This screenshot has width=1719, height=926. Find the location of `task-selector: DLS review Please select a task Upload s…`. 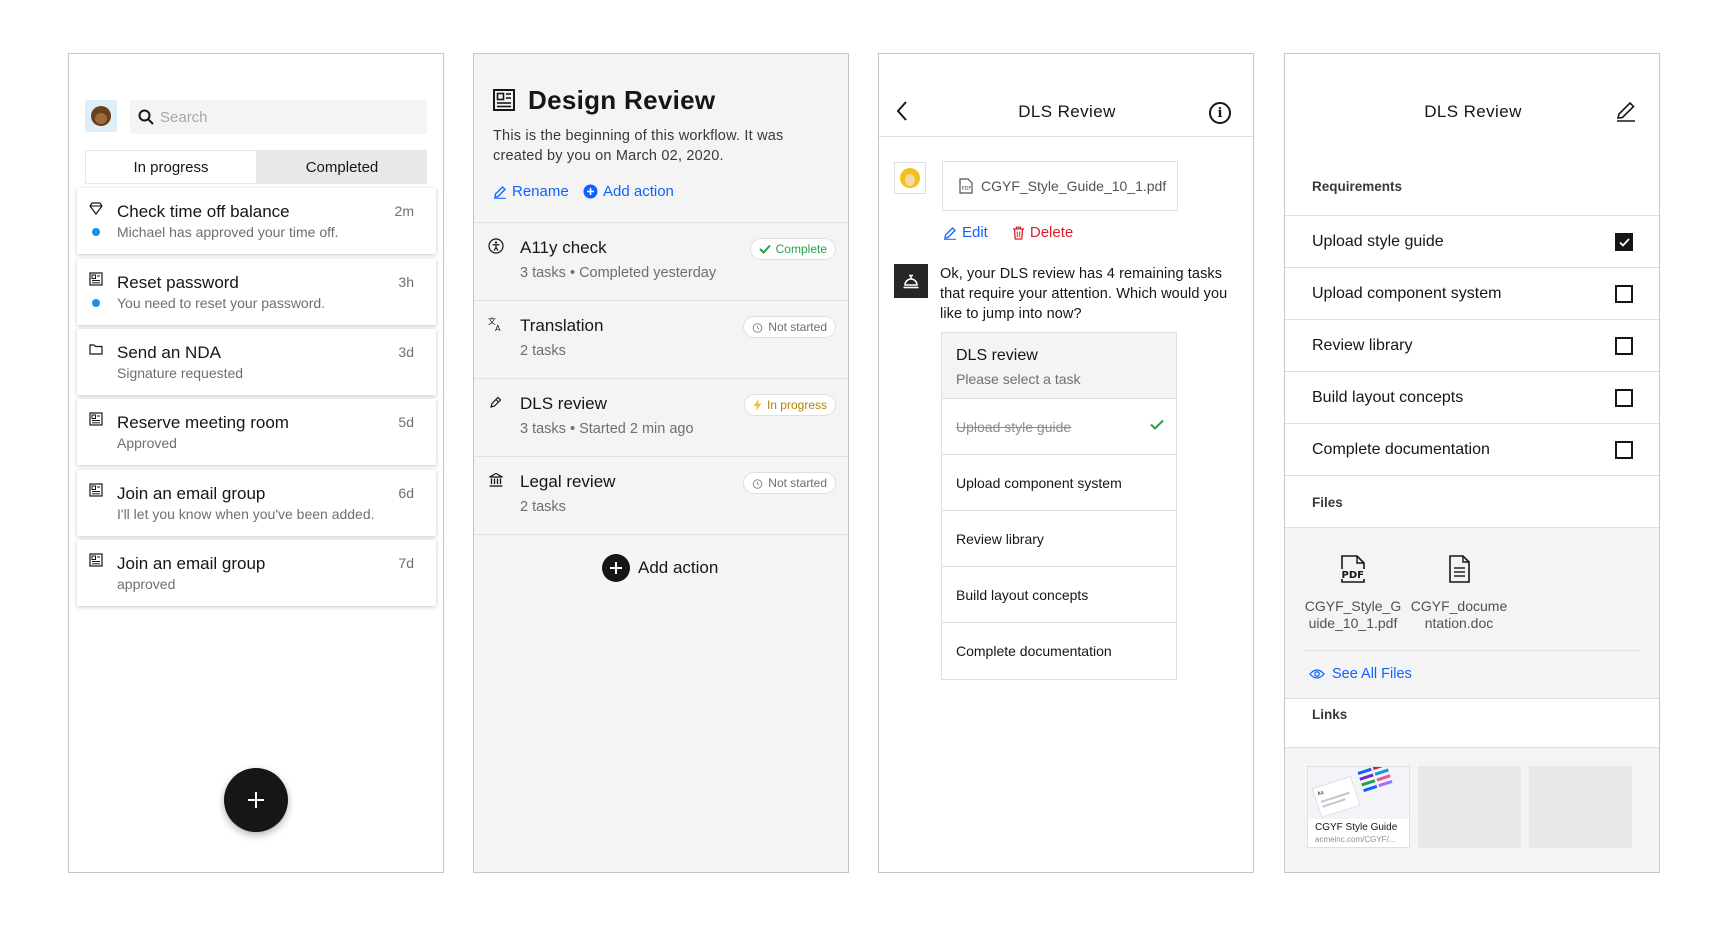

task-selector: DLS review Please select a task Upload s… is located at coordinates (1059, 506).